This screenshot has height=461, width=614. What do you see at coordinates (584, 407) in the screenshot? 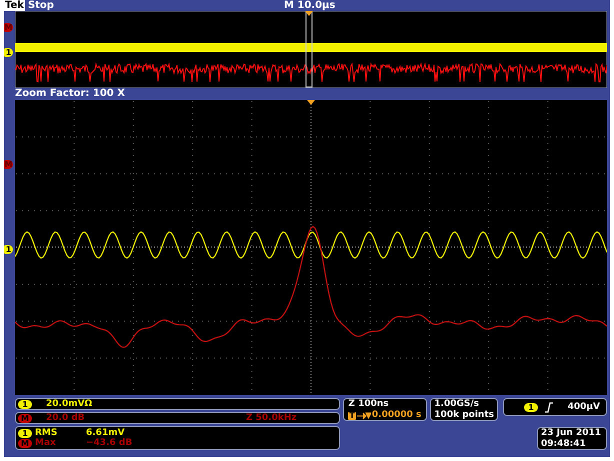
I see `trigger-level-value: 400µV` at bounding box center [584, 407].